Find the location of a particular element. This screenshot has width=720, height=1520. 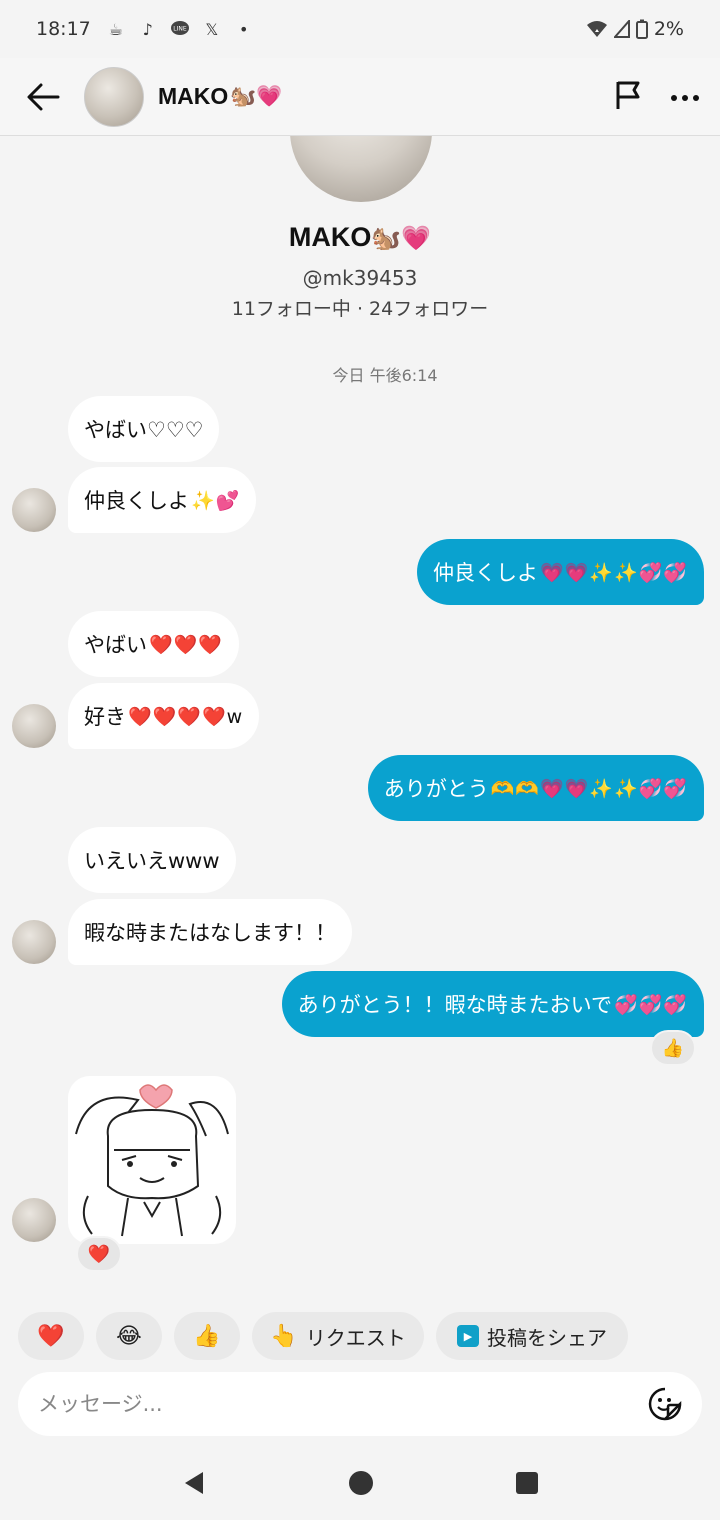

profile-handle: @mk39453 is located at coordinates (360, 278).